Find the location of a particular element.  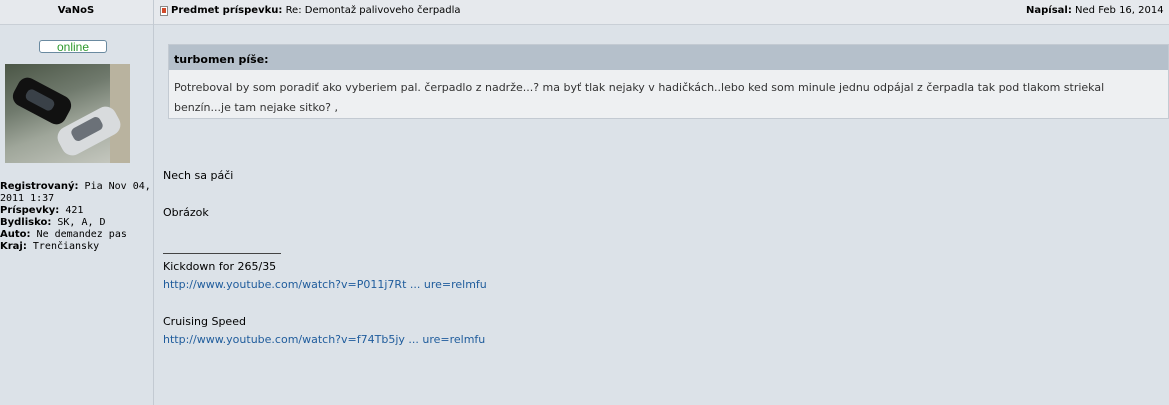

posted-info: Napísal: Ned Feb 16, 2014 is located at coordinates (1095, 10).